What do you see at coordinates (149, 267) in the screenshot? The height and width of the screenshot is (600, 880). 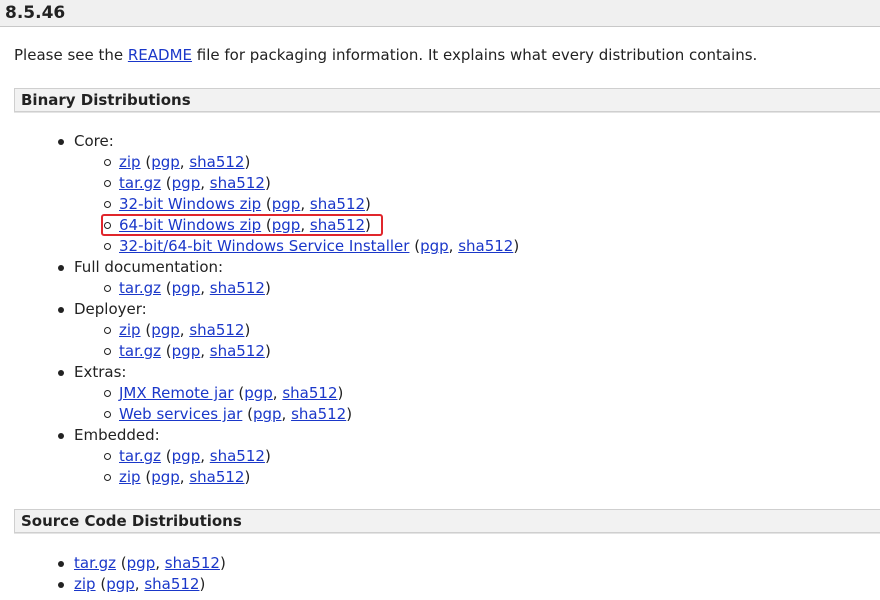 I see `group-label: Full documentation:` at bounding box center [149, 267].